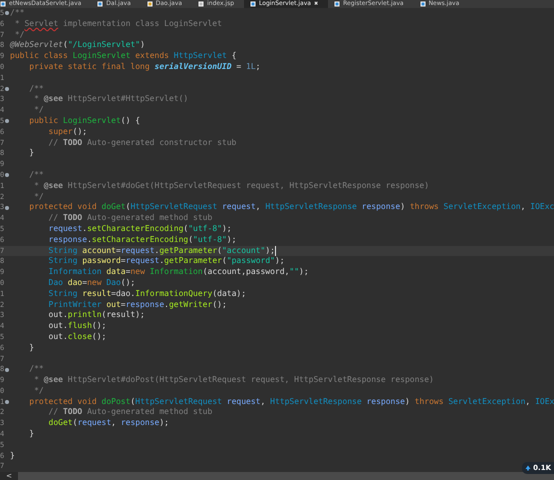  I want to click on code-line: out.flush();, so click(77, 326).